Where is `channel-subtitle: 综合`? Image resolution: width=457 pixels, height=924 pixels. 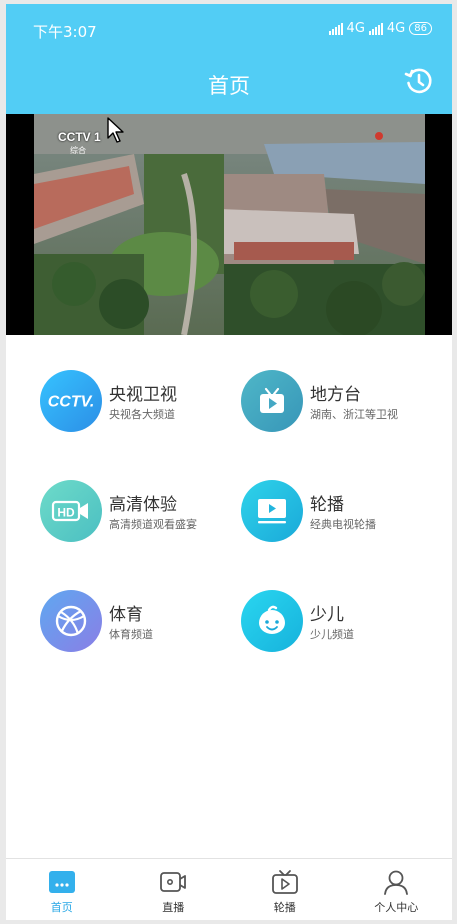 channel-subtitle: 综合 is located at coordinates (78, 150).